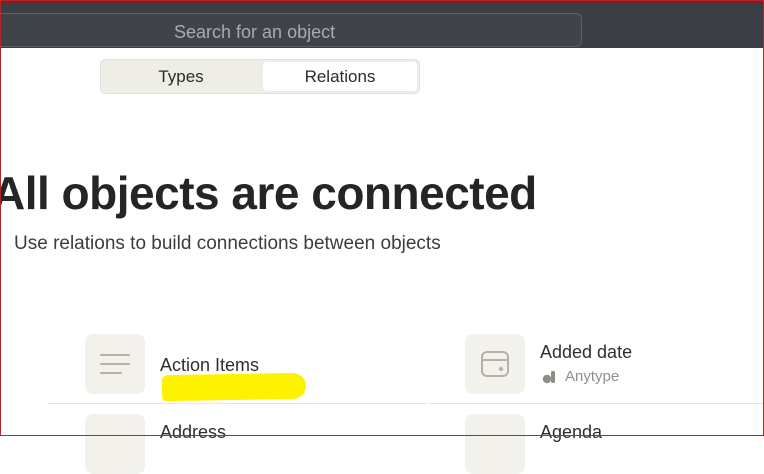 The image size is (764, 474). What do you see at coordinates (193, 432) in the screenshot?
I see `relation-address: Address` at bounding box center [193, 432].